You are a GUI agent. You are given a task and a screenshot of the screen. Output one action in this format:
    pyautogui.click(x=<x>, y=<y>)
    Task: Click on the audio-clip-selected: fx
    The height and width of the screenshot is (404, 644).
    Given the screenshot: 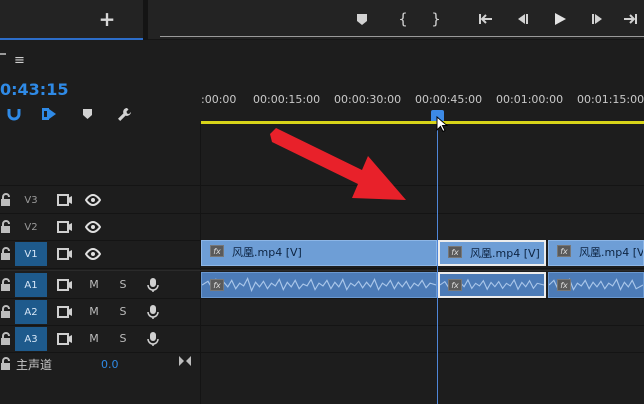 What is the action you would take?
    pyautogui.click(x=492, y=285)
    